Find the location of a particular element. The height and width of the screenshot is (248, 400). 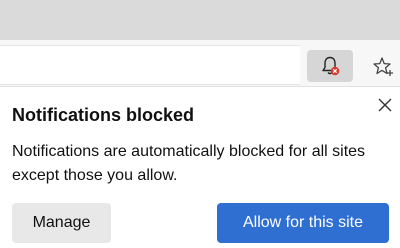

close-popup-button is located at coordinates (385, 105).